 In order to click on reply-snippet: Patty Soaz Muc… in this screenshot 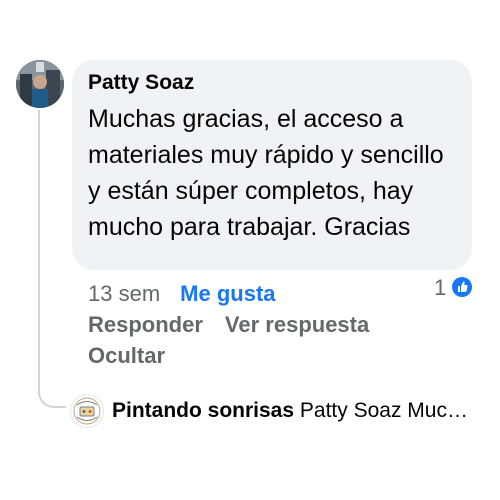, I will do `click(383, 410)`.